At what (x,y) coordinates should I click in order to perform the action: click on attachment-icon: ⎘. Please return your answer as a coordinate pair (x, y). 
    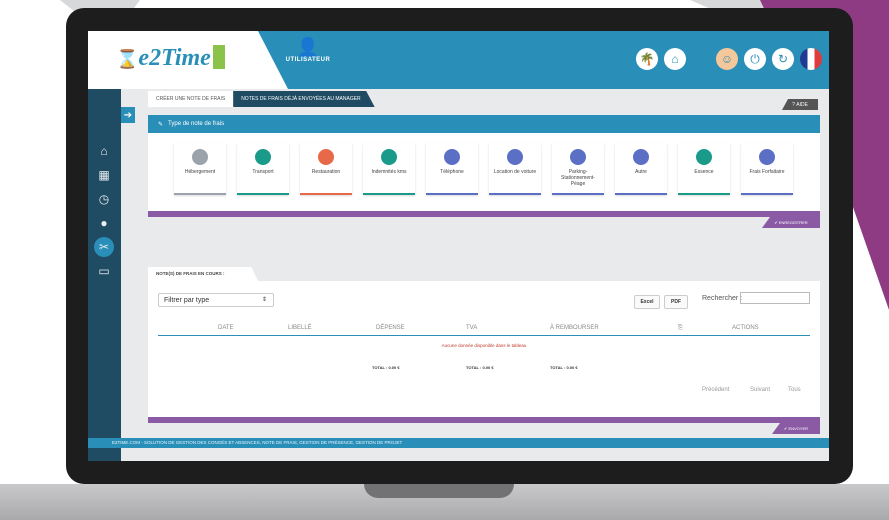
    Looking at the image, I should click on (680, 328).